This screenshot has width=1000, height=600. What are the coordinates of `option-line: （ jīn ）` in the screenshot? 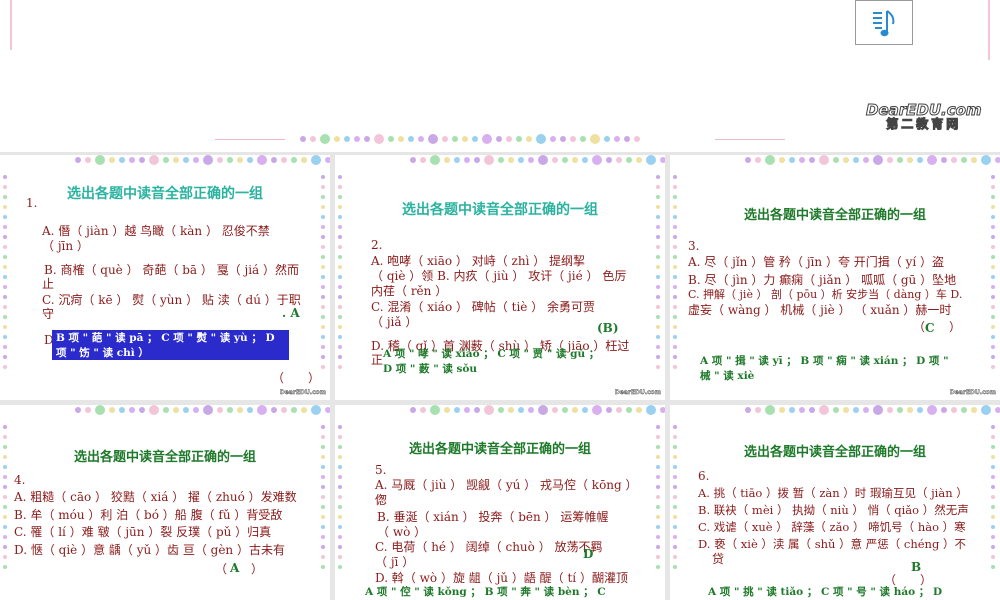 It's located at (65, 246).